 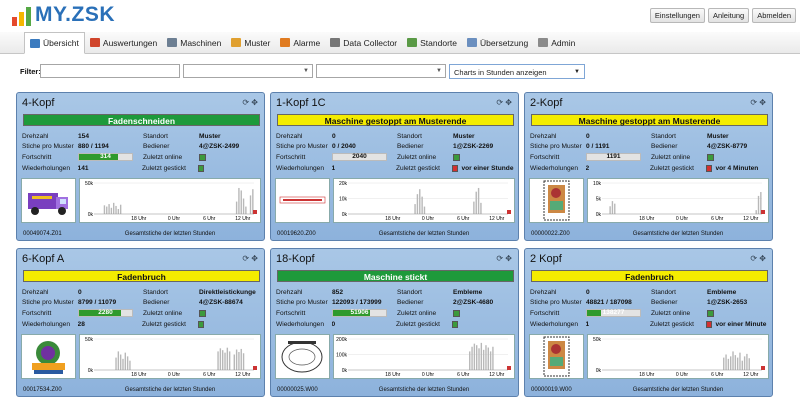 What do you see at coordinates (554, 324) in the screenshot?
I see `label-wiederholungen: Wiederholungen` at bounding box center [554, 324].